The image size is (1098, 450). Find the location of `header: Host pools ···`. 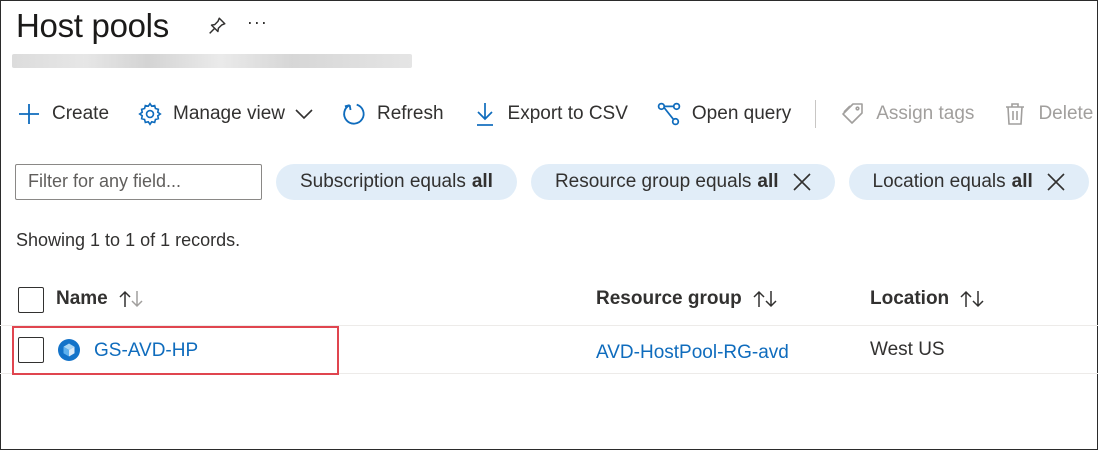

header: Host pools ··· is located at coordinates (142, 26).